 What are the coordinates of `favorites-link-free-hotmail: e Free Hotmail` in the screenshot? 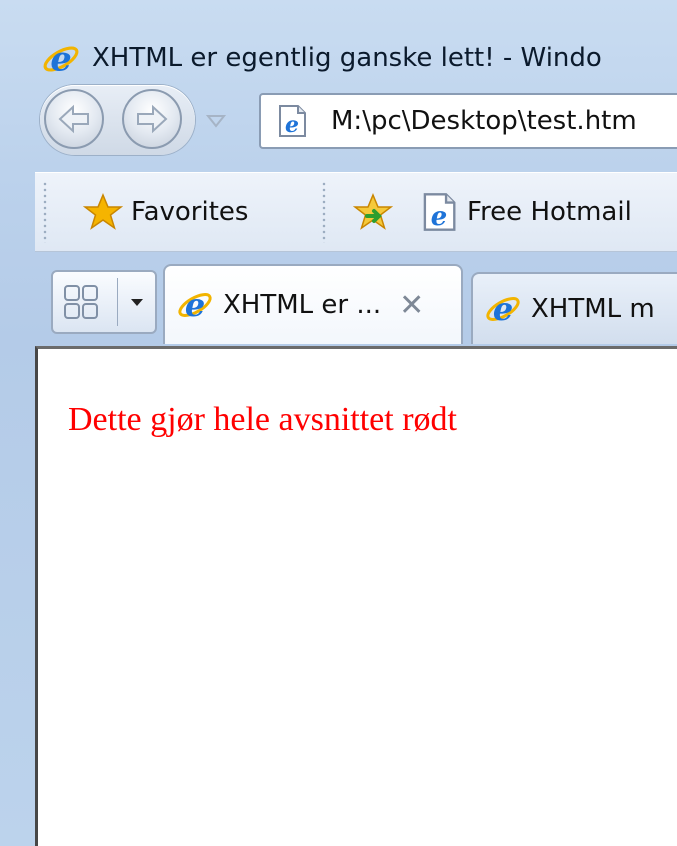 It's located at (525, 212).